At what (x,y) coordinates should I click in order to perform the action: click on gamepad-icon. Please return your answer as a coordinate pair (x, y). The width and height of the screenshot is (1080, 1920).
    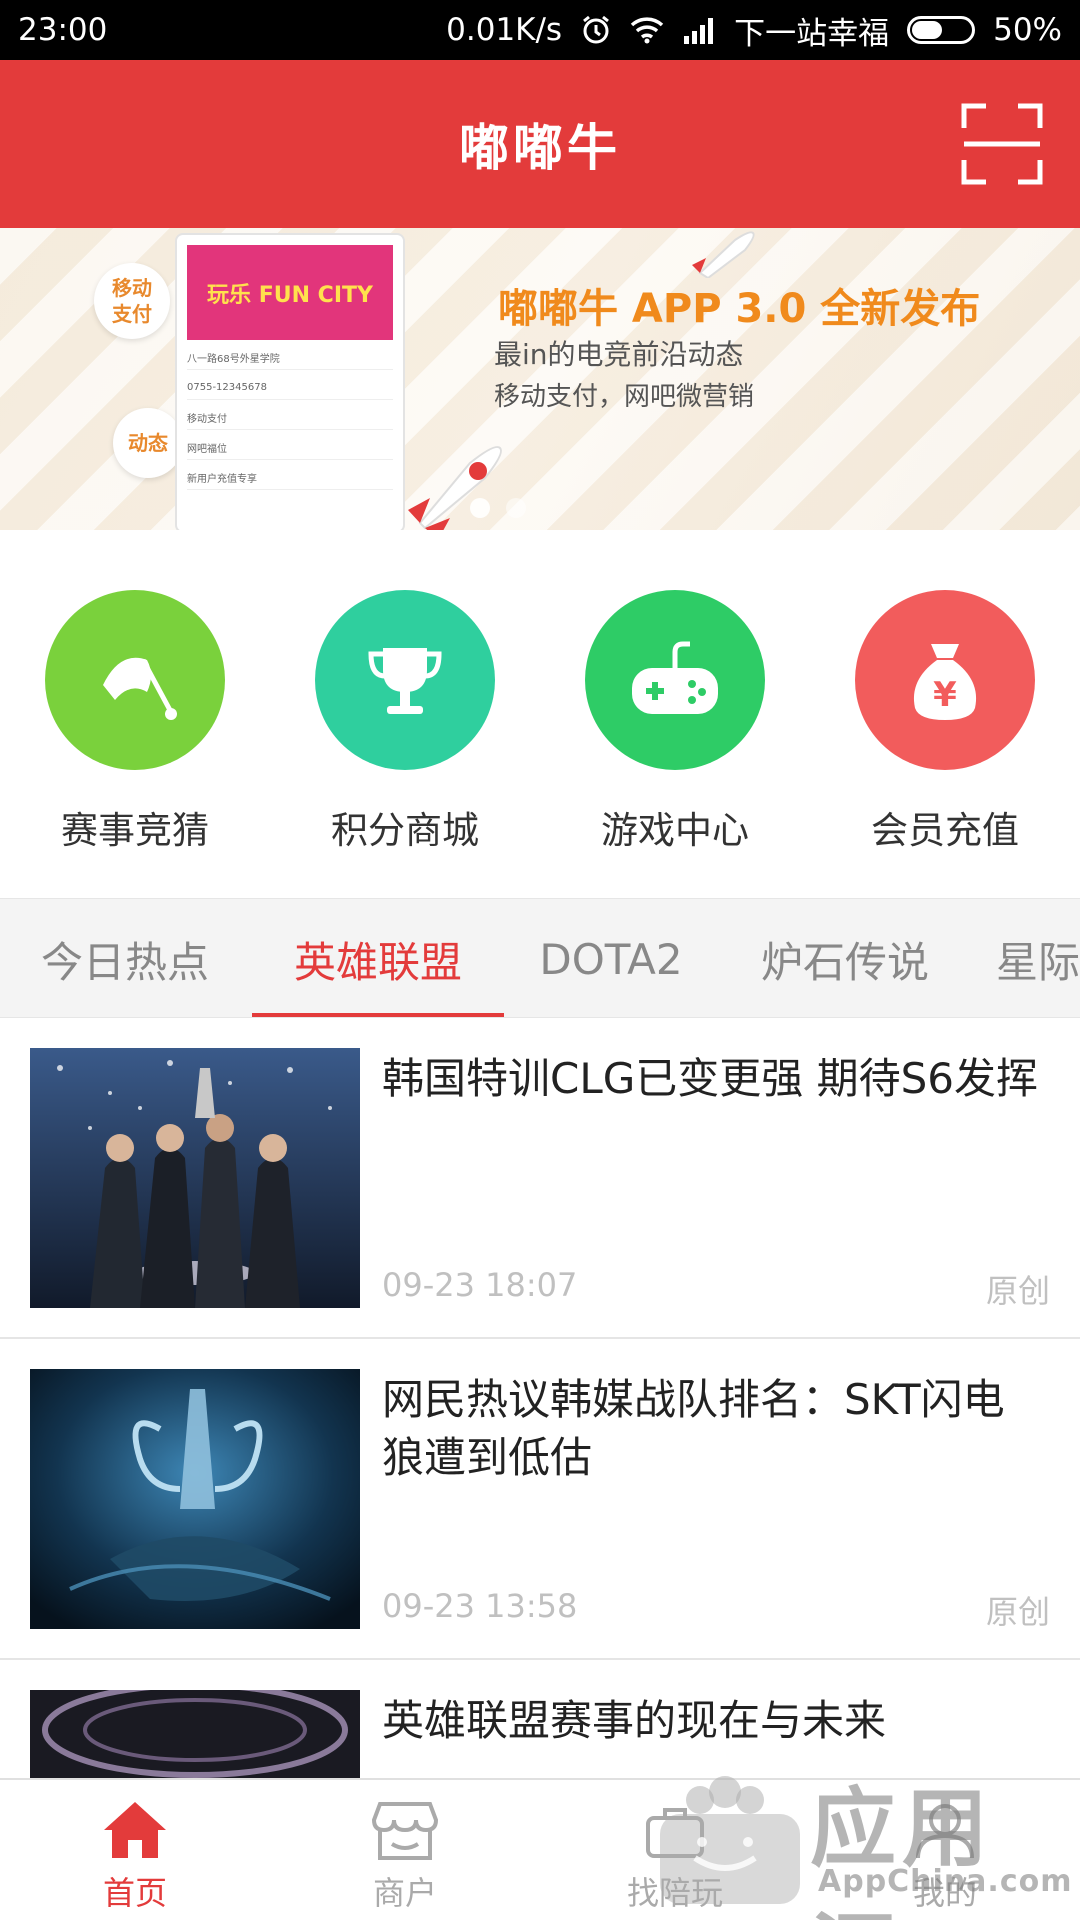
    Looking at the image, I should click on (675, 677).